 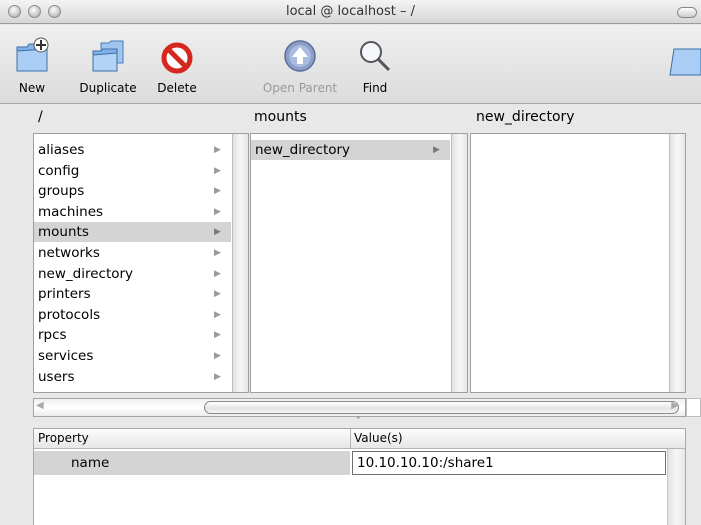 What do you see at coordinates (441, 407) in the screenshot?
I see `scroll-thumb` at bounding box center [441, 407].